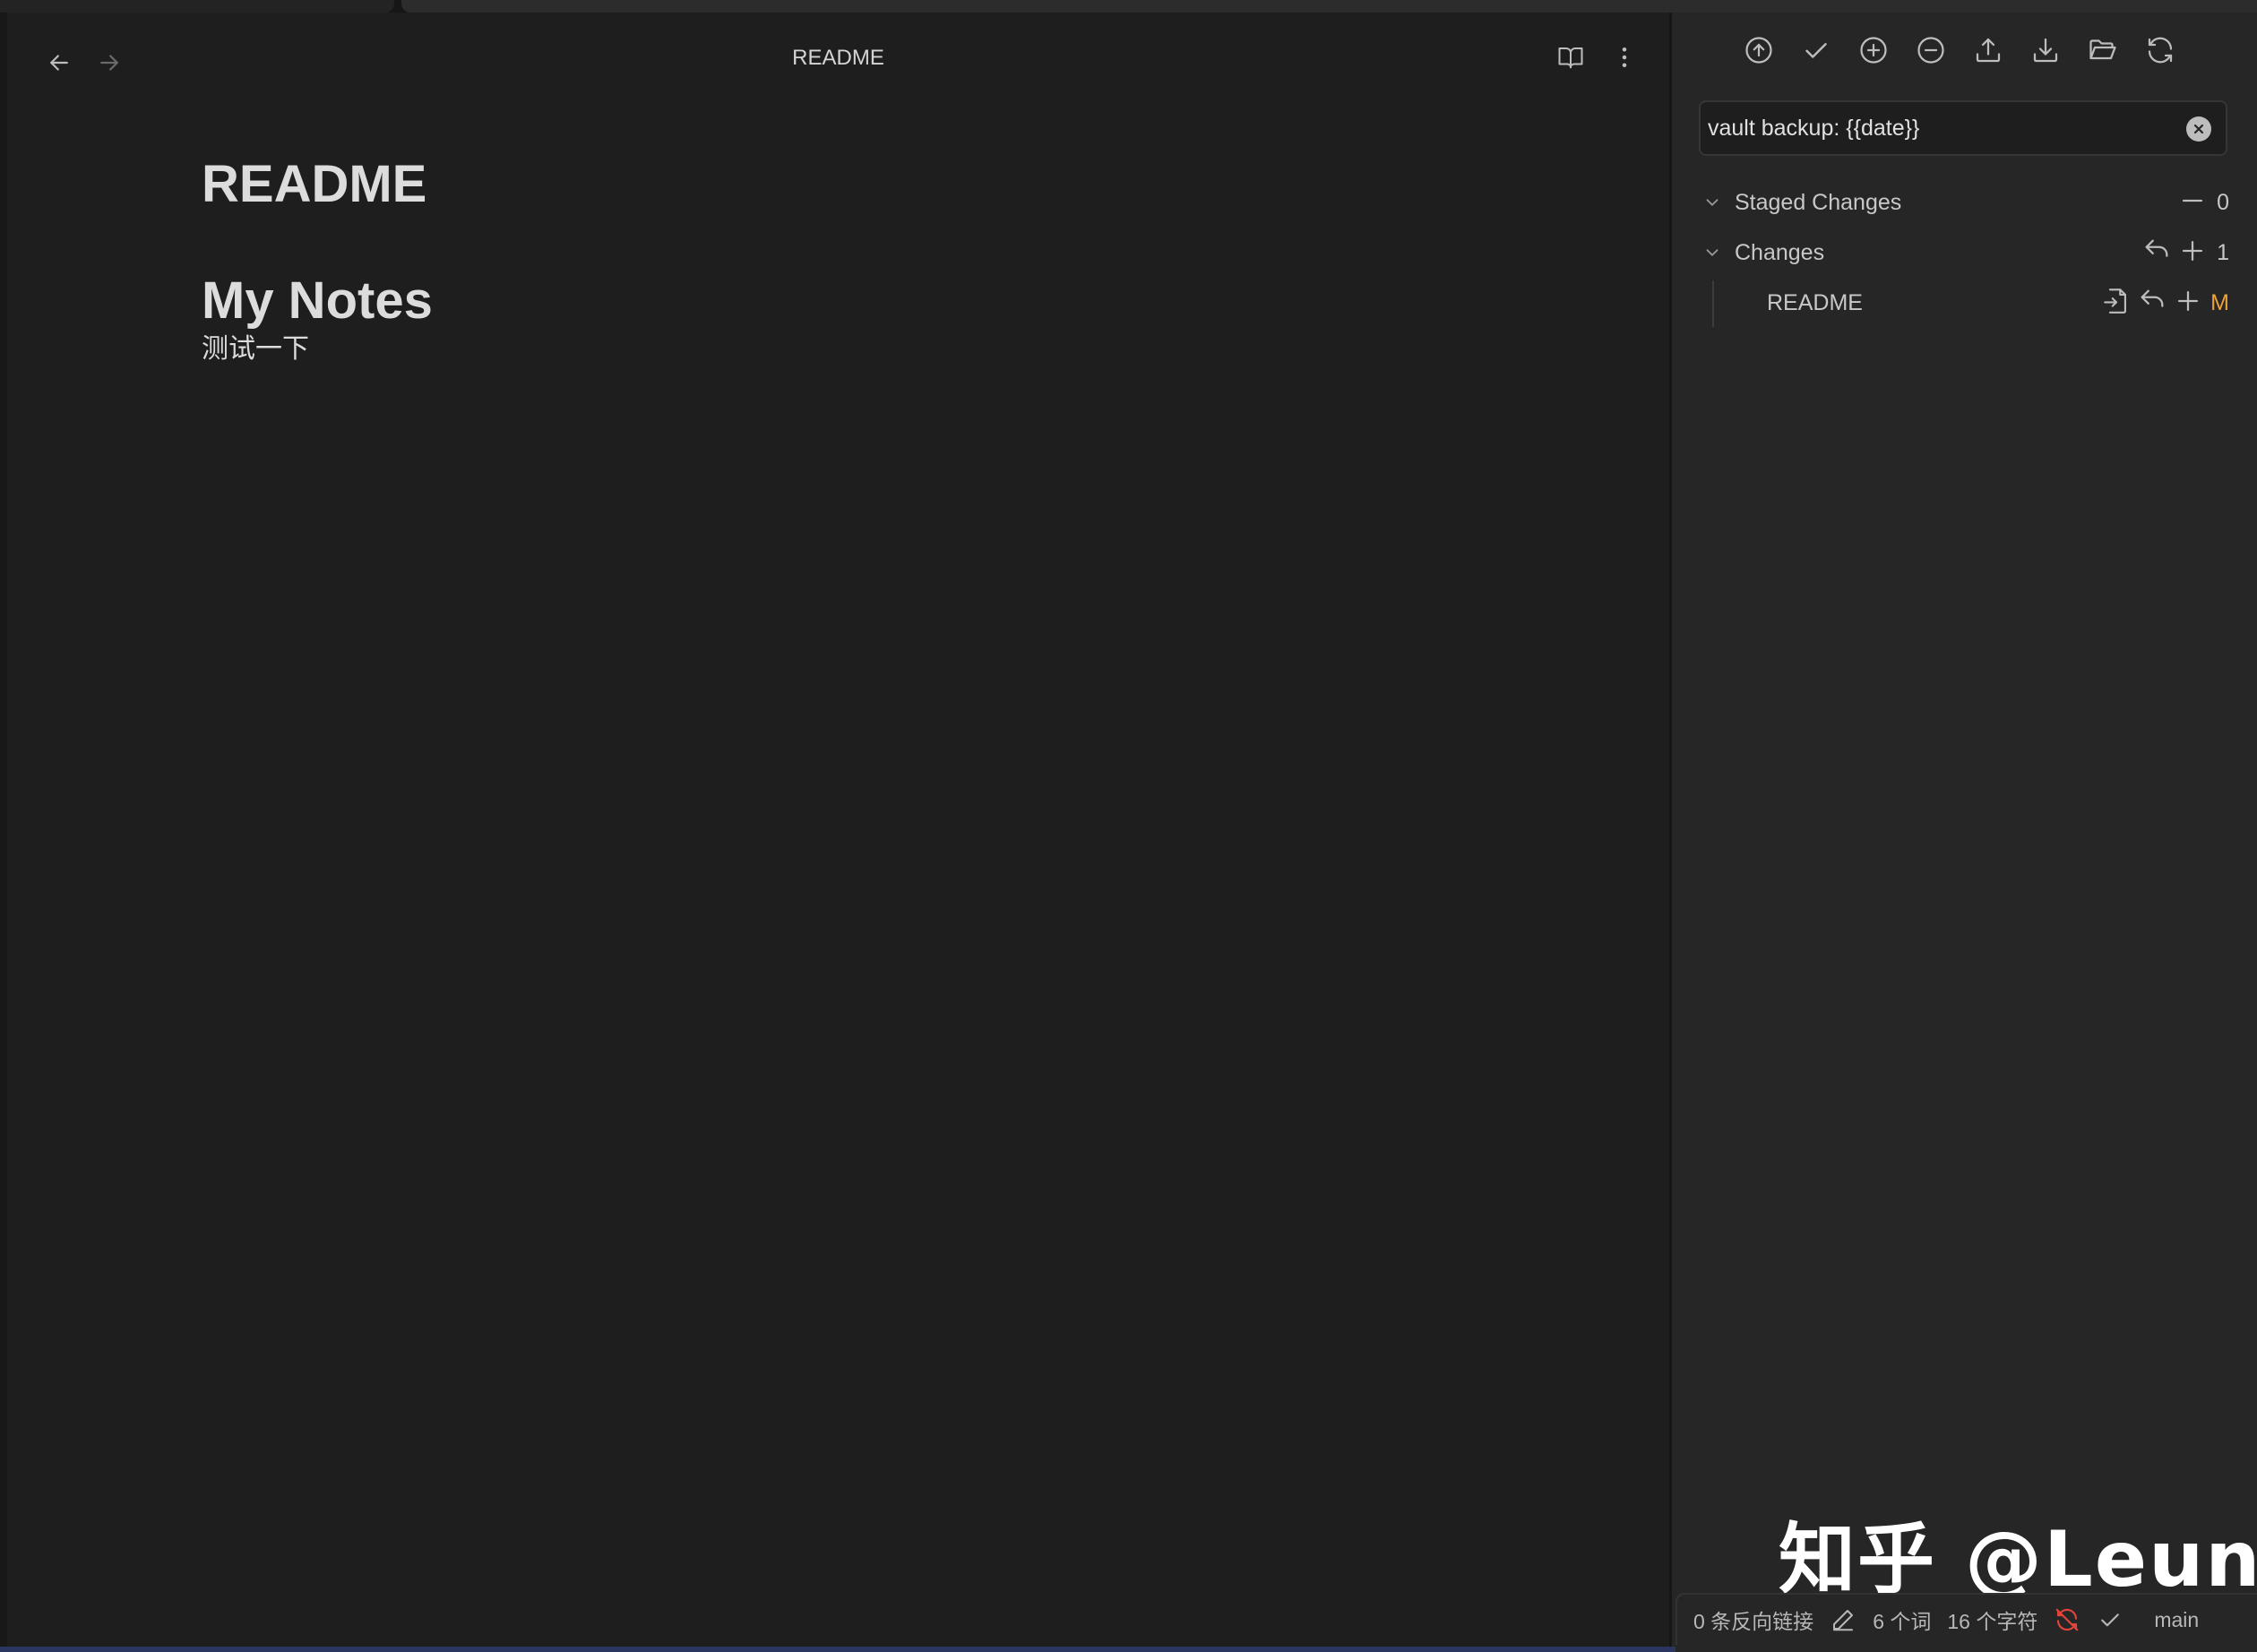 The width and height of the screenshot is (2257, 1652). I want to click on edit-mode-button, so click(1843, 1619).